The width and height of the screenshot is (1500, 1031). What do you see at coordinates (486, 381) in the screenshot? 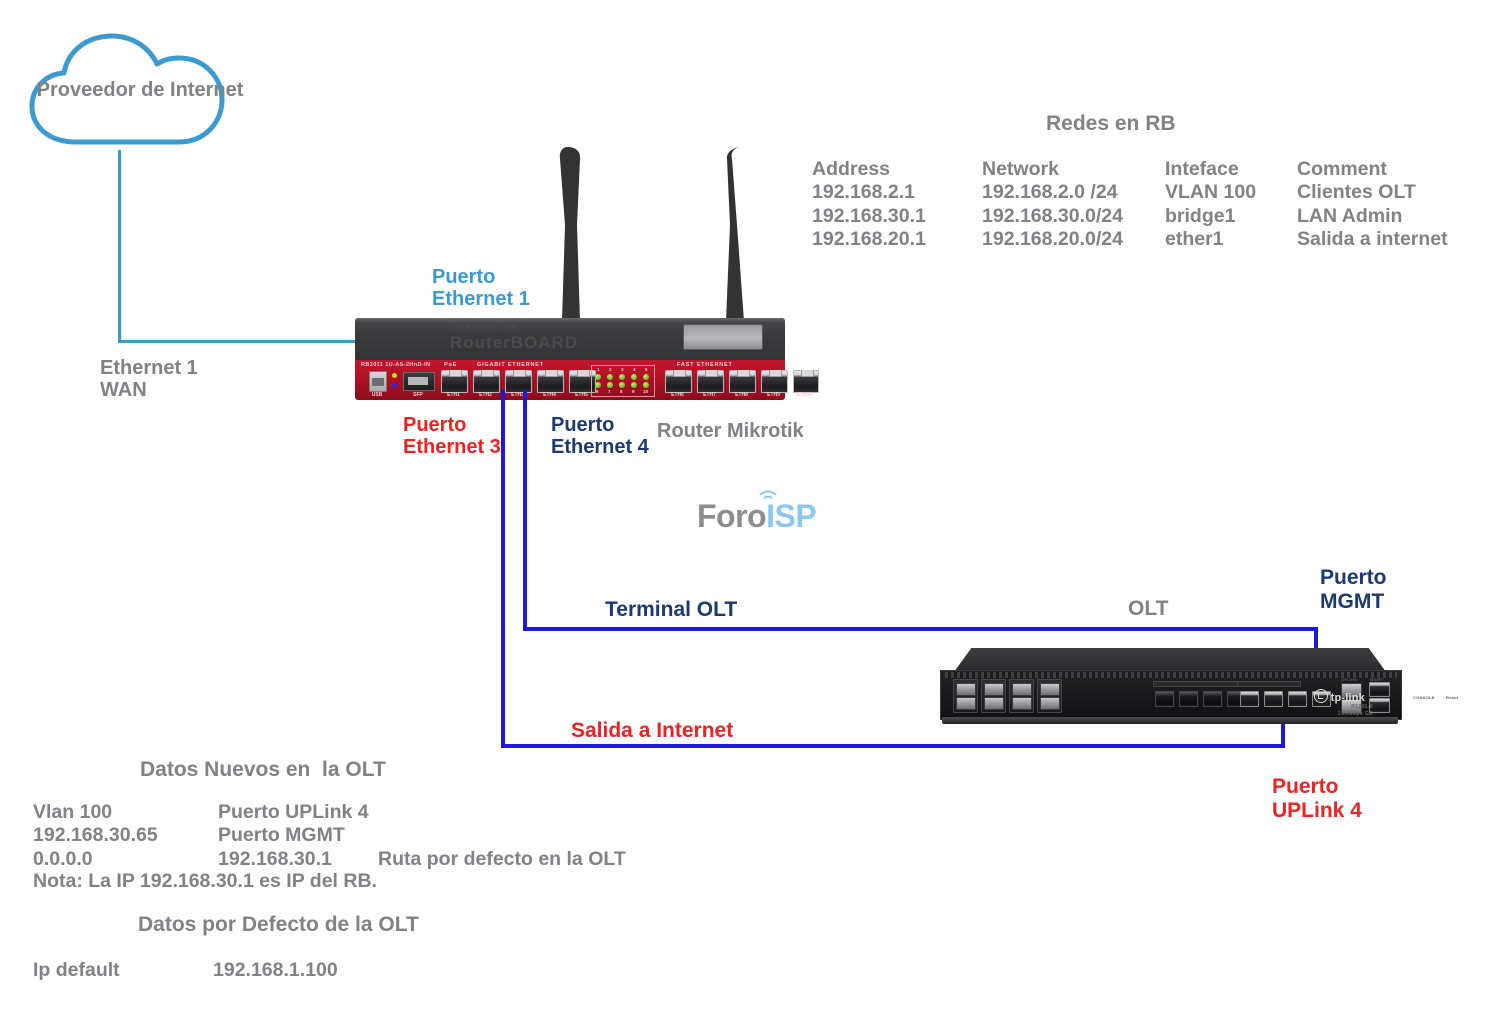
I see `port-eth2` at bounding box center [486, 381].